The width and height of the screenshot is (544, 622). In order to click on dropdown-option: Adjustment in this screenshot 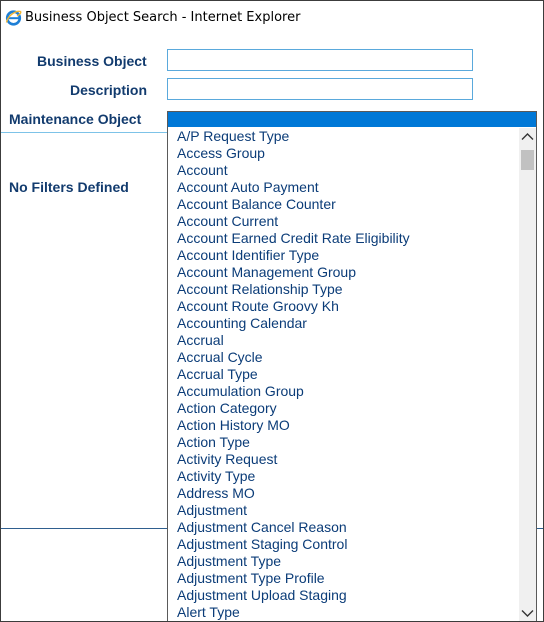, I will do `click(343, 510)`.